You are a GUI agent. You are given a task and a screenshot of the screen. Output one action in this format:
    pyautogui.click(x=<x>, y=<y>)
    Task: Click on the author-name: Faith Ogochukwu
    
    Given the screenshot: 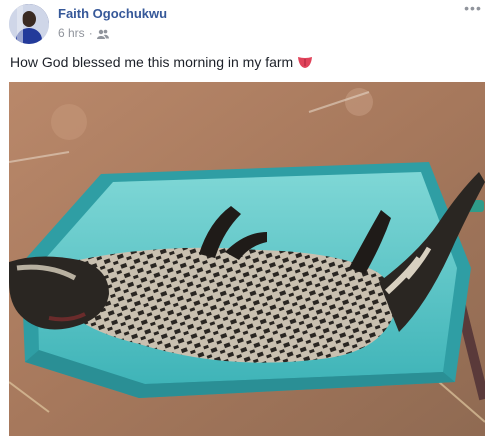 What is the action you would take?
    pyautogui.click(x=112, y=13)
    